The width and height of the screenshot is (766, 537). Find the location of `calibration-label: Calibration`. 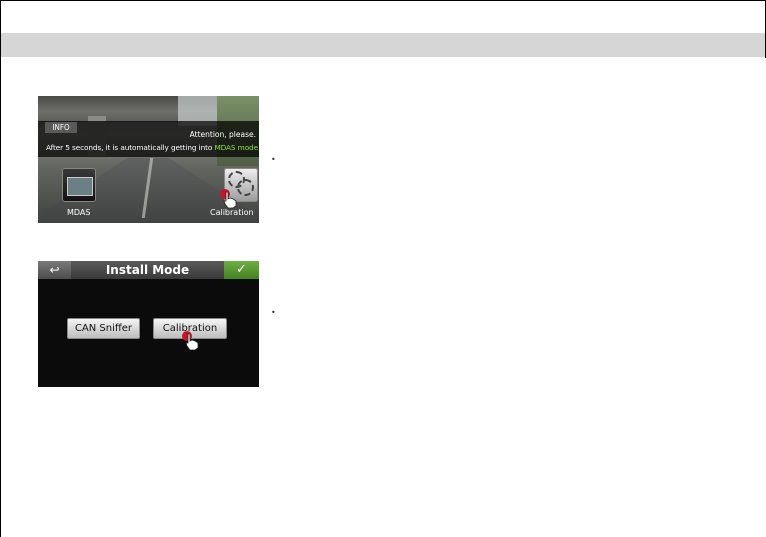

calibration-label: Calibration is located at coordinates (232, 212).